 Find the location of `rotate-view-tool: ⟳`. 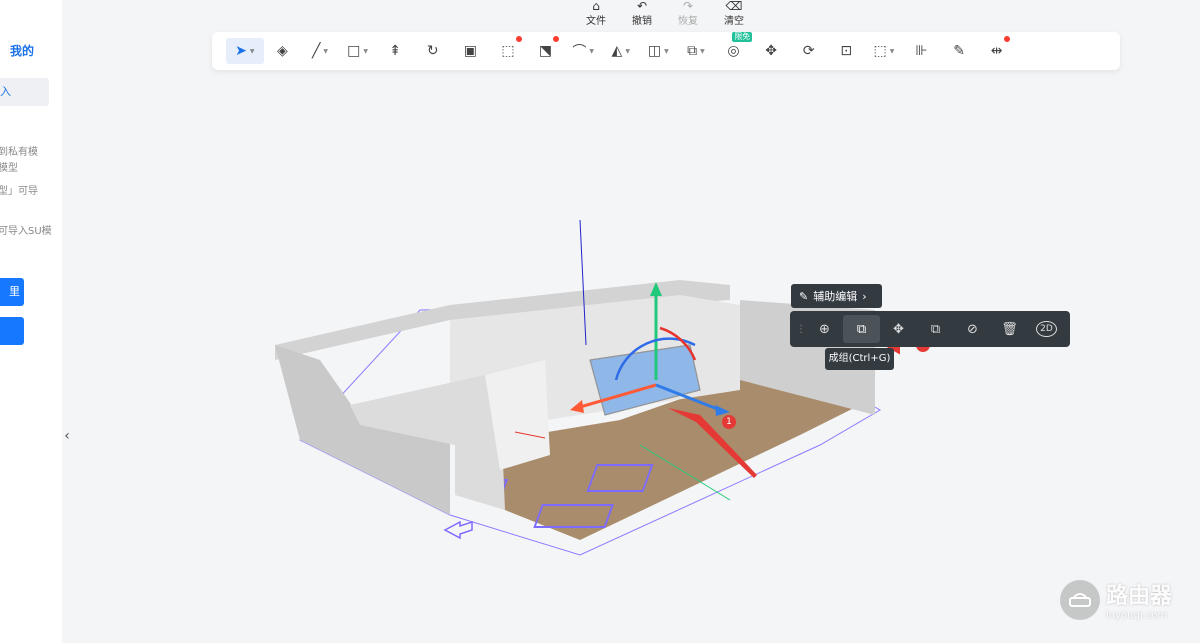

rotate-view-tool: ⟳ is located at coordinates (809, 51).